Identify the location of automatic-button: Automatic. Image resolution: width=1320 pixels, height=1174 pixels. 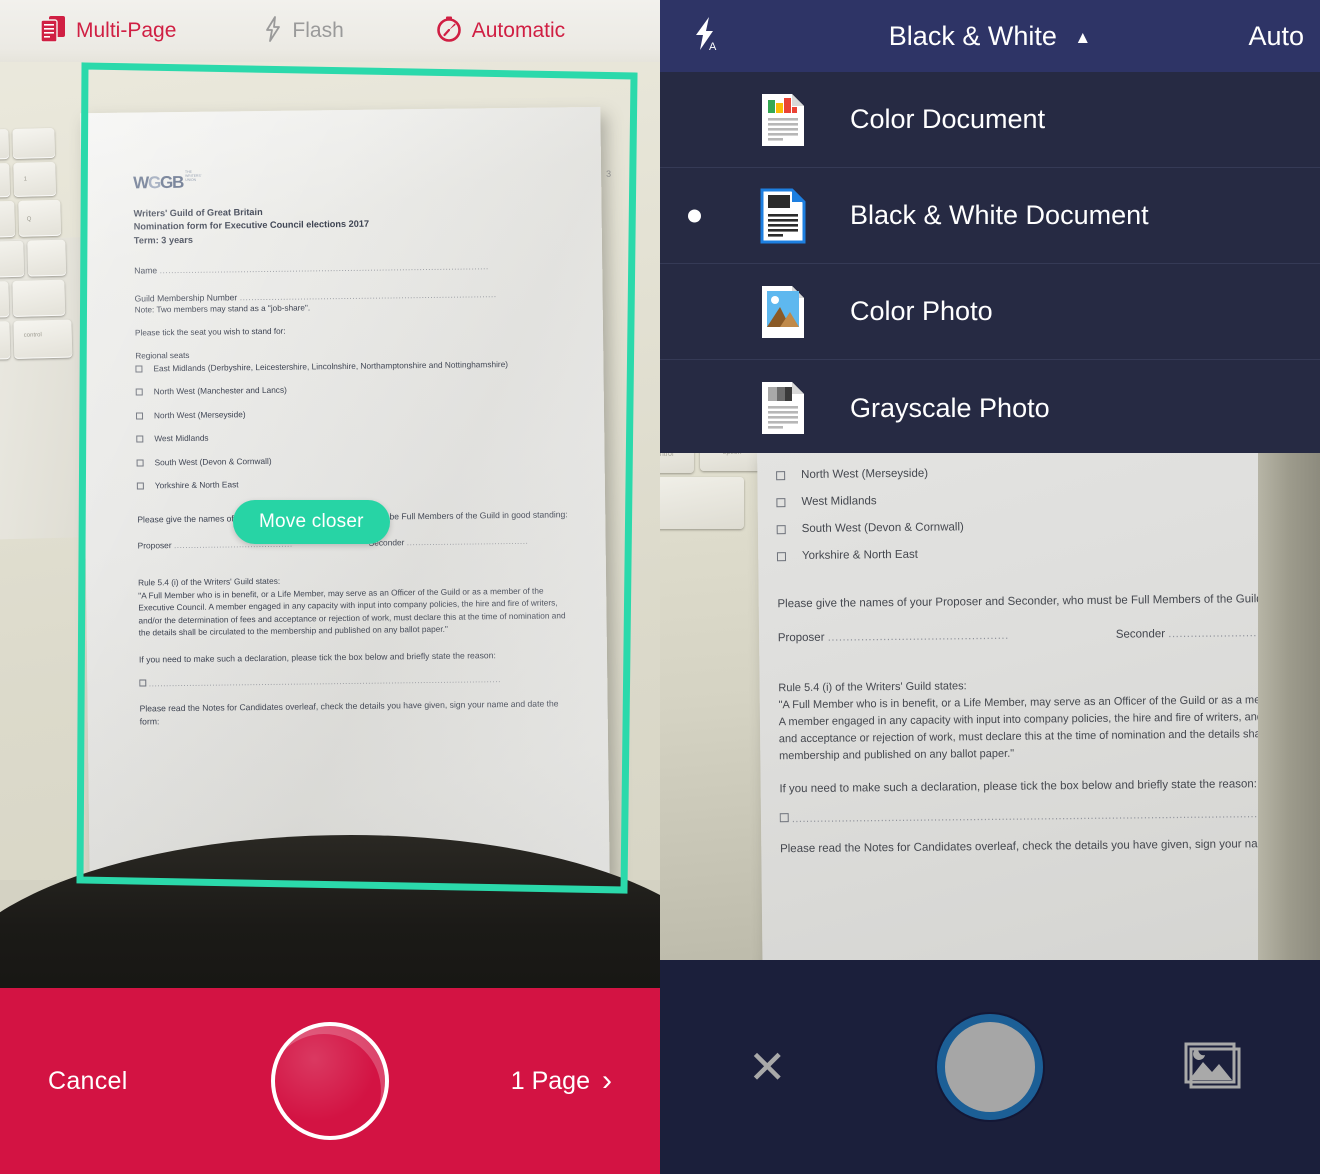
(500, 31).